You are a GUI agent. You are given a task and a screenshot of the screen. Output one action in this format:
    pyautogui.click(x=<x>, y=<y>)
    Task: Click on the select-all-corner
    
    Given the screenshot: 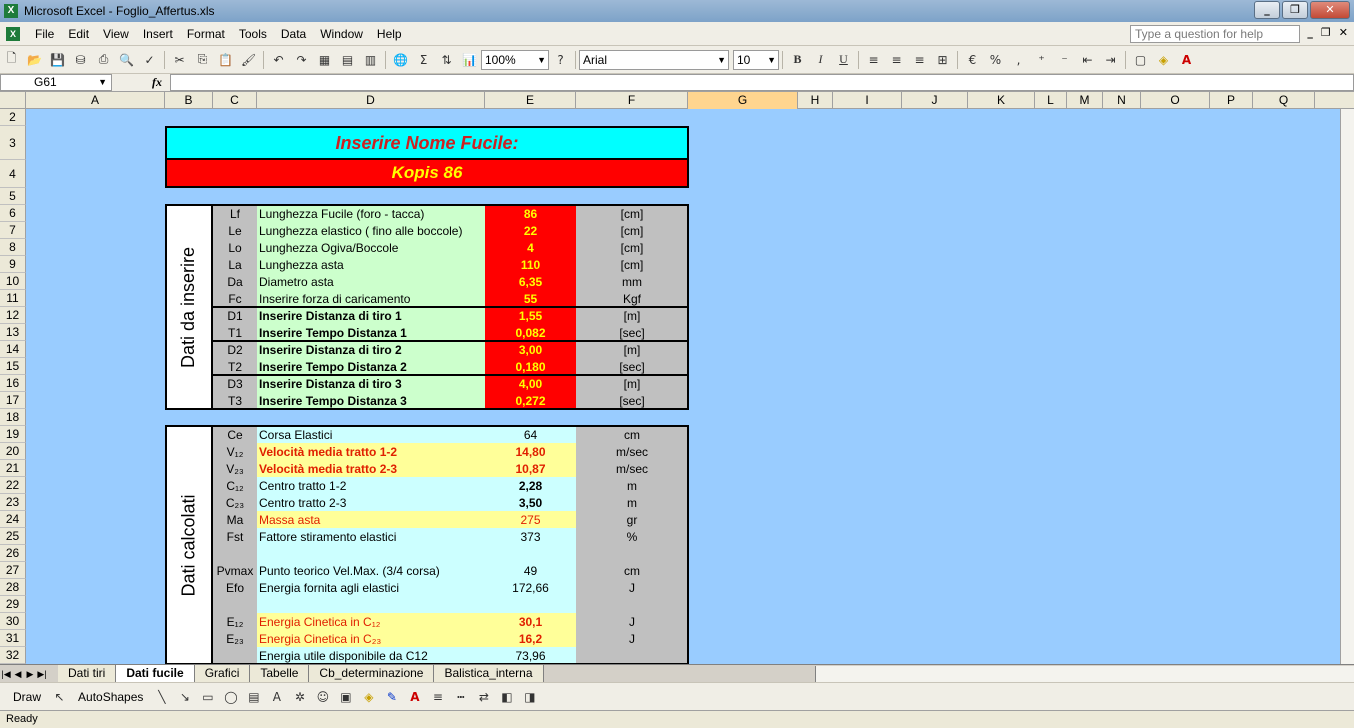 What is the action you would take?
    pyautogui.click(x=13, y=100)
    